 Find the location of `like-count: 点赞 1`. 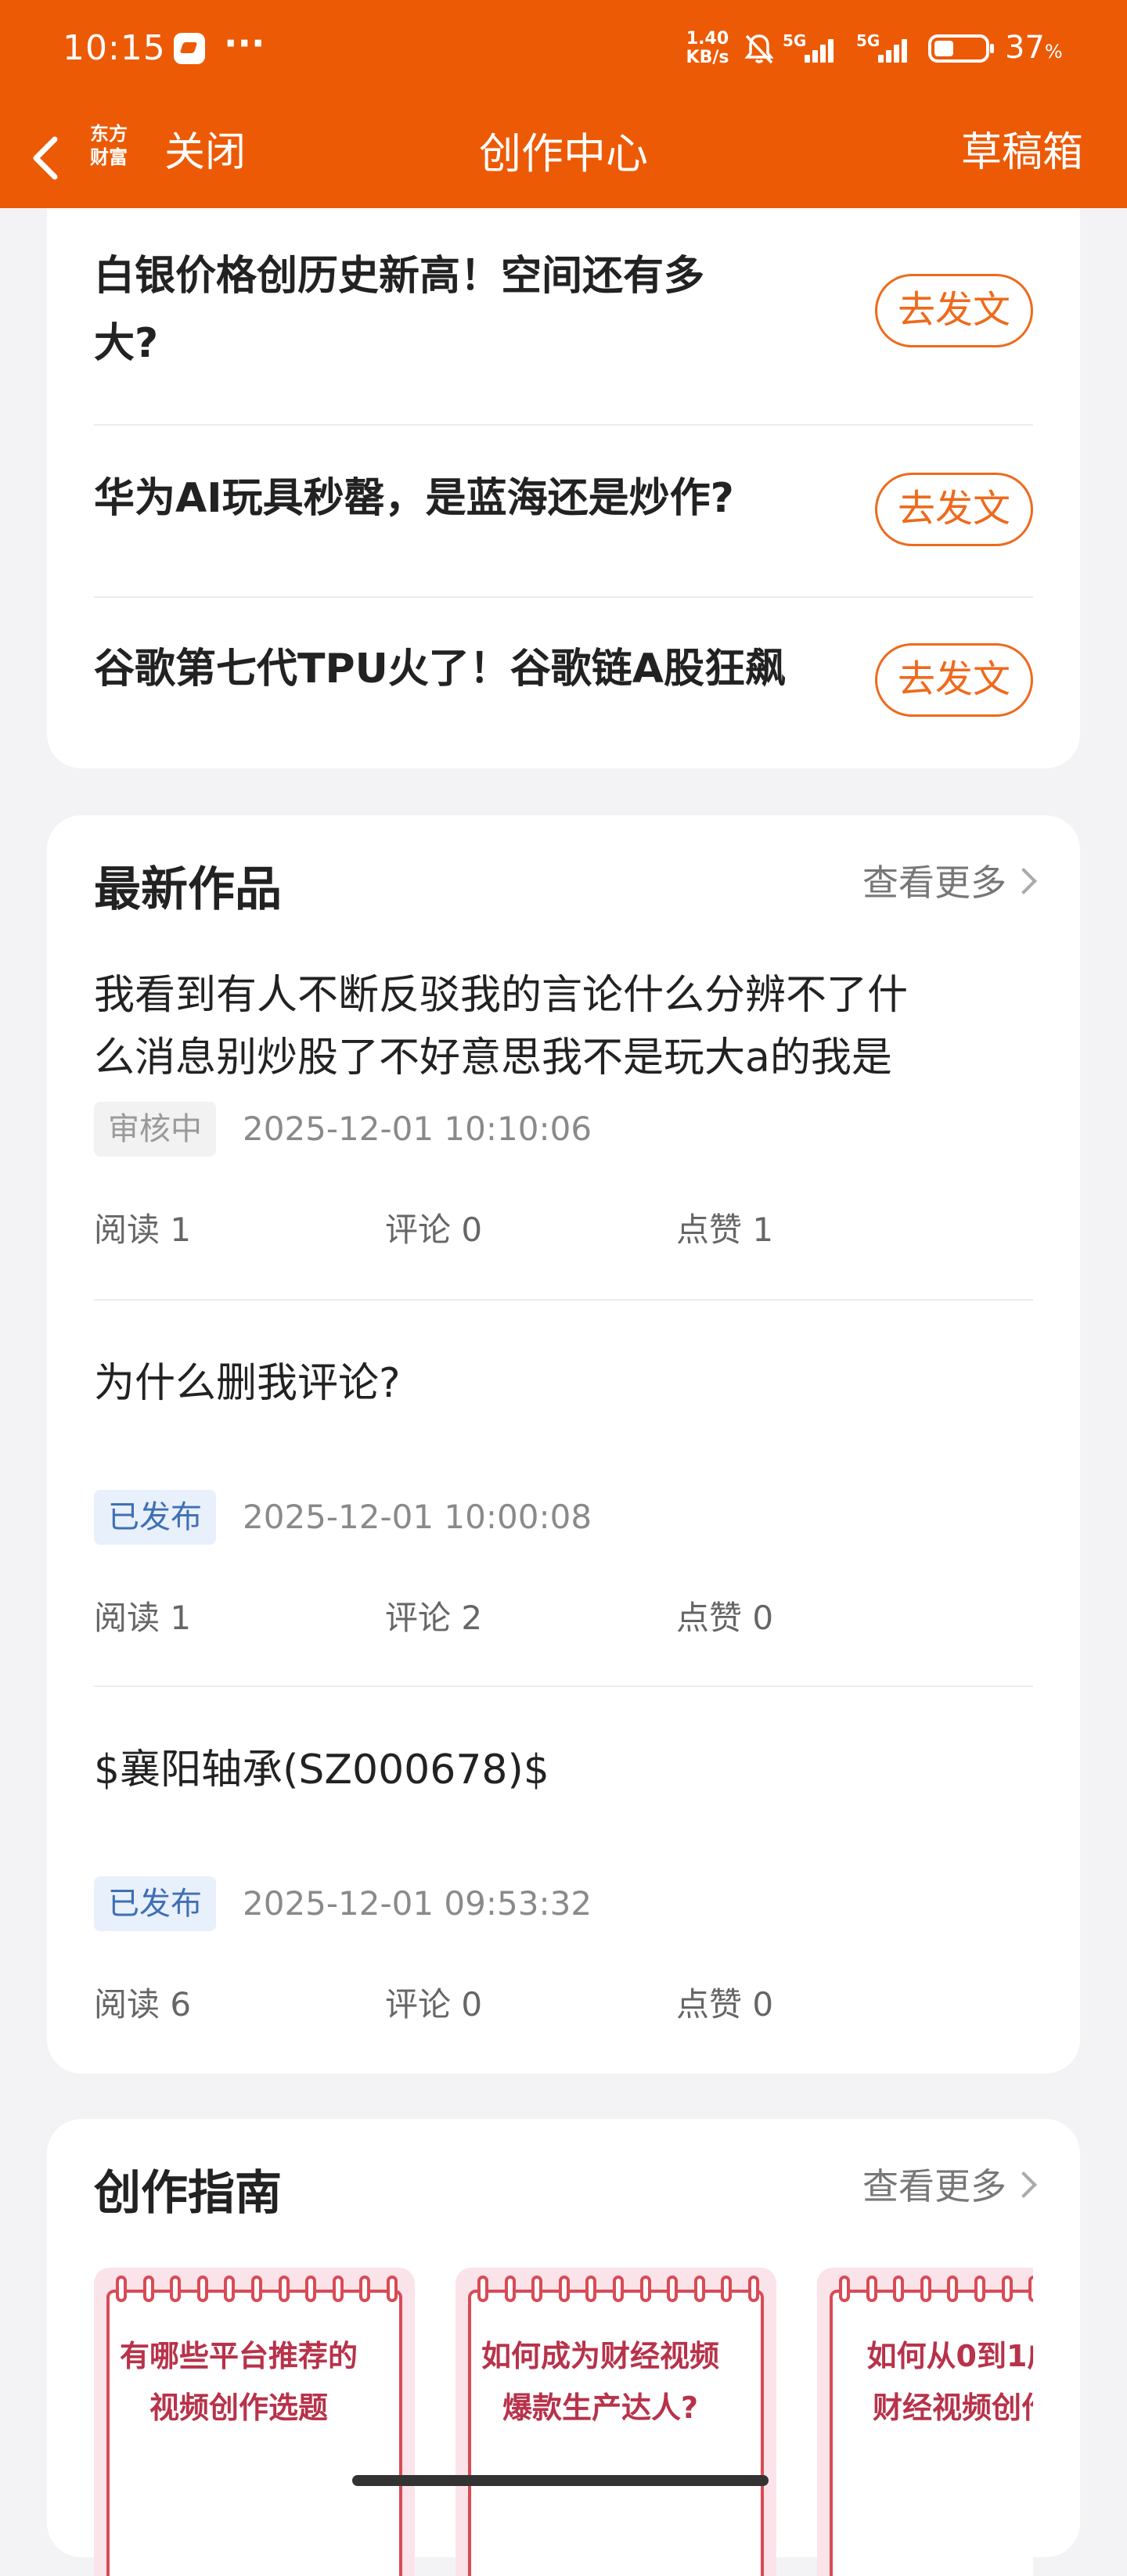

like-count: 点赞 1 is located at coordinates (725, 1230).